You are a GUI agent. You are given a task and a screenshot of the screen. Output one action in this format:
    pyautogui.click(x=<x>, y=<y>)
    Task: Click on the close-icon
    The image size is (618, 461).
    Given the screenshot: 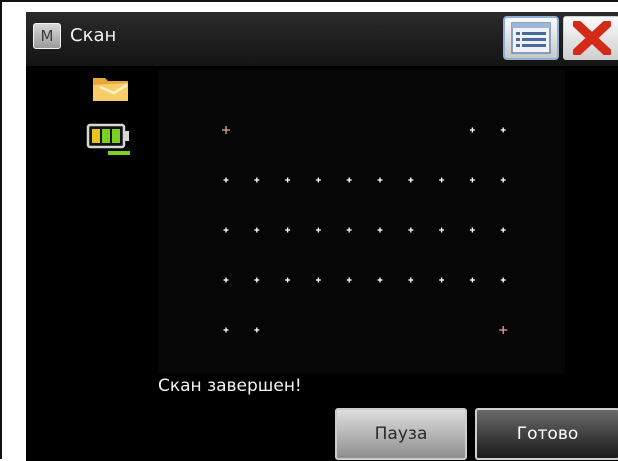 What is the action you would take?
    pyautogui.click(x=592, y=38)
    